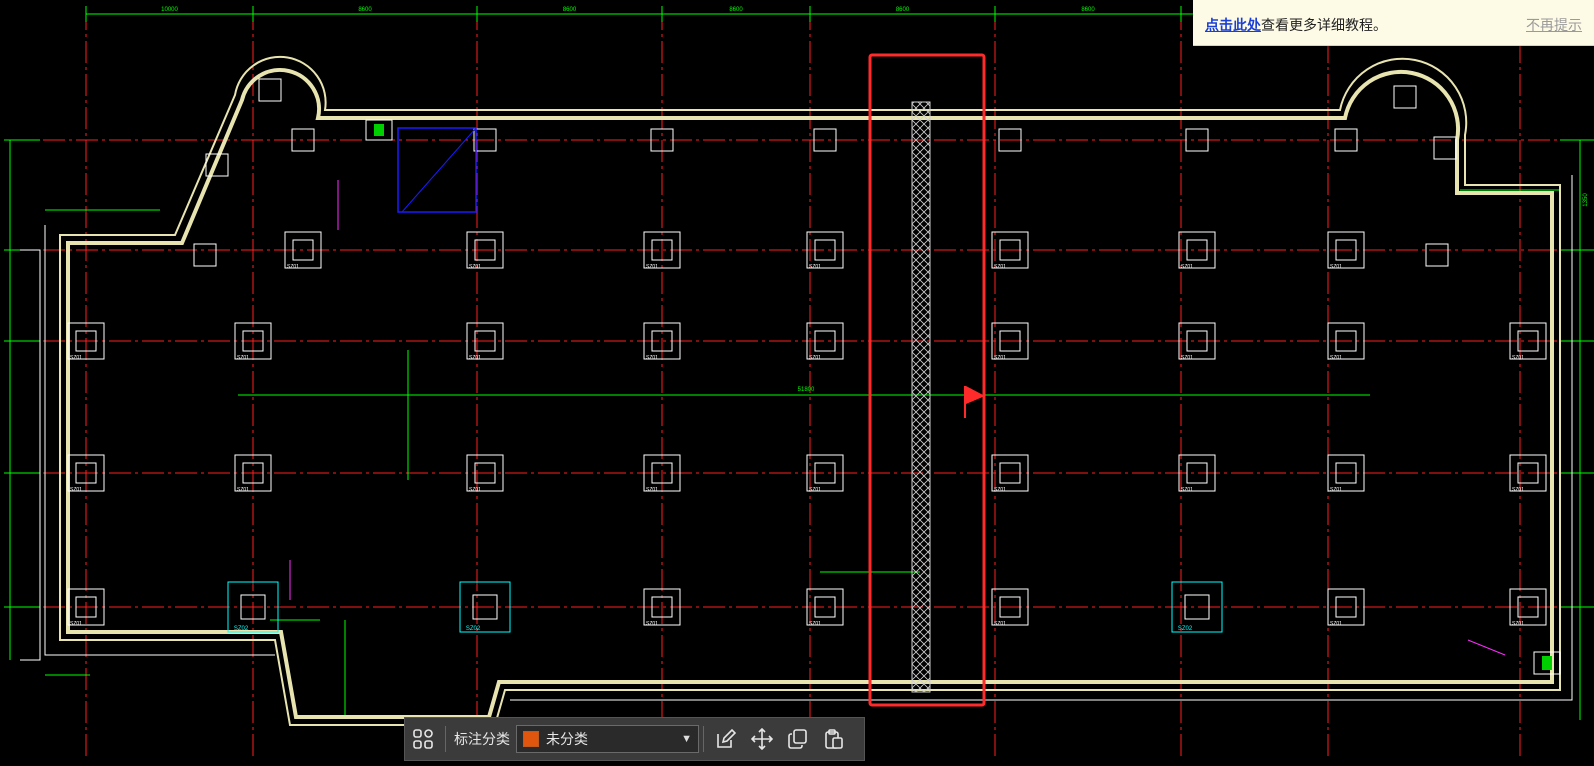  Describe the element at coordinates (1393, 23) in the screenshot. I see `tutorial-tip-banner: 点击此处查看更多详细教程。 不再提示` at that location.